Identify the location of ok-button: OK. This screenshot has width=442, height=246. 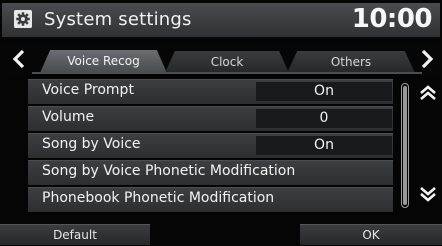
(371, 234).